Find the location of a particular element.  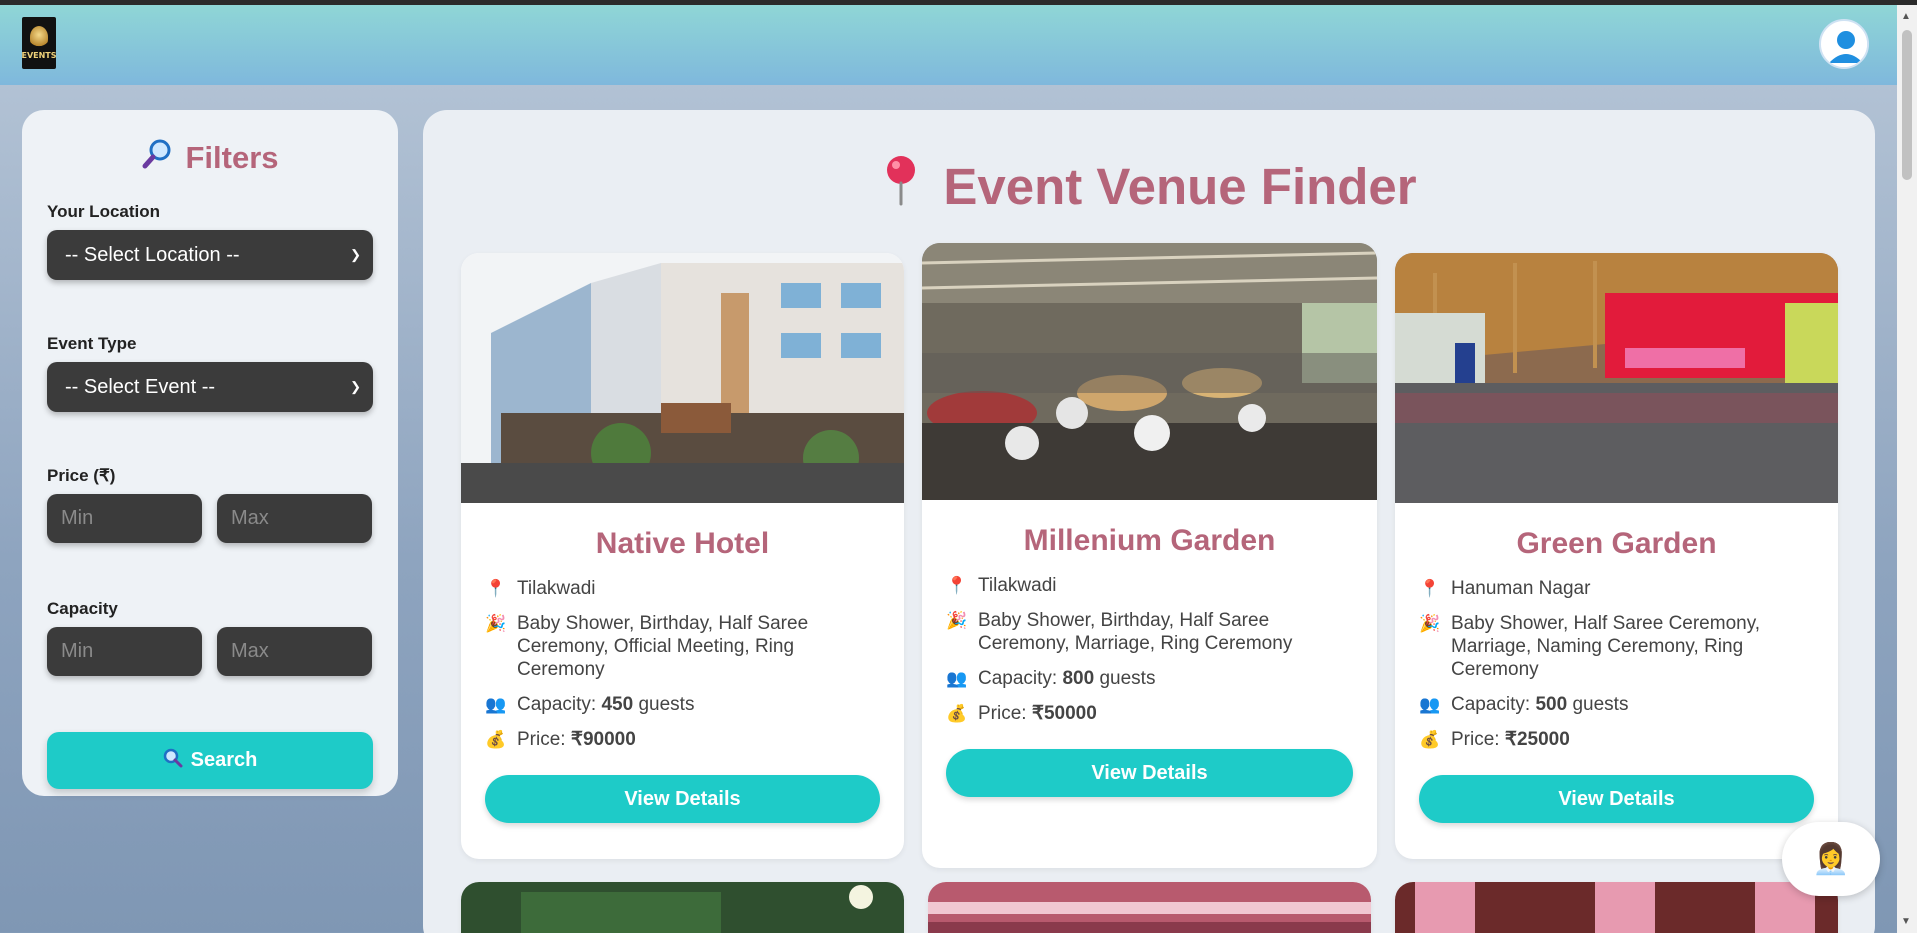

venue-capacity: 👥 Capacity: 500 guests is located at coordinates (1616, 704).